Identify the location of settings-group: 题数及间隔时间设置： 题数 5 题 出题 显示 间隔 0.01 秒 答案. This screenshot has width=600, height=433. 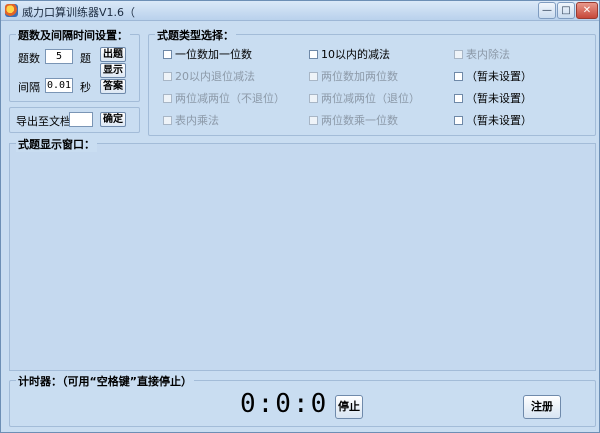
(74, 64).